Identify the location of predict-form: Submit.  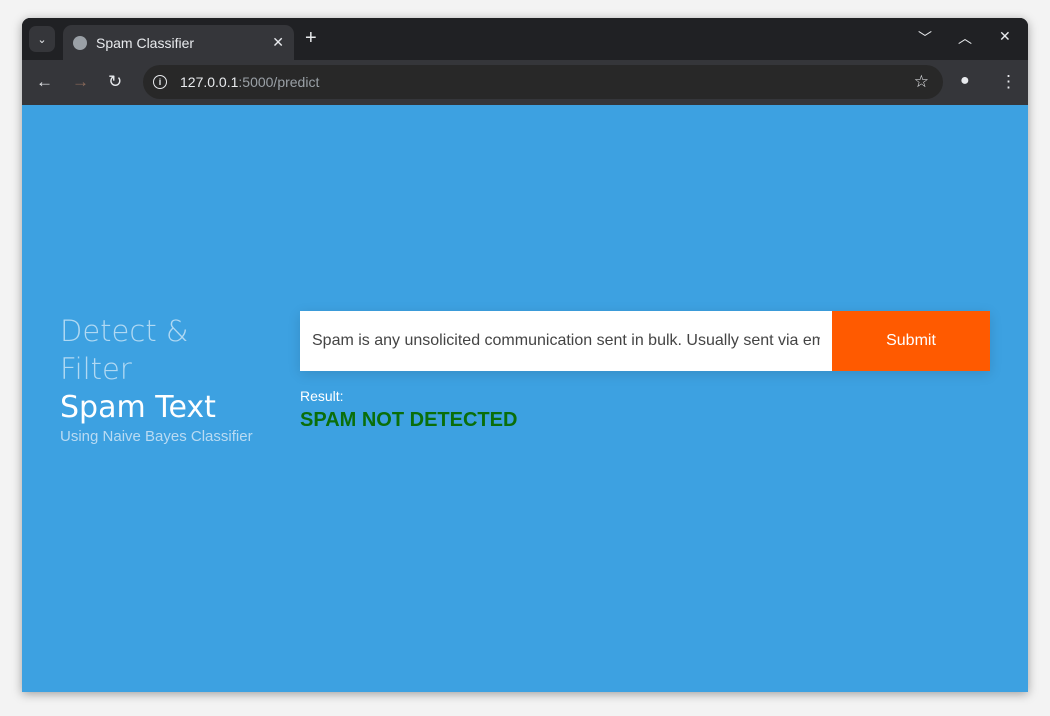
(645, 341).